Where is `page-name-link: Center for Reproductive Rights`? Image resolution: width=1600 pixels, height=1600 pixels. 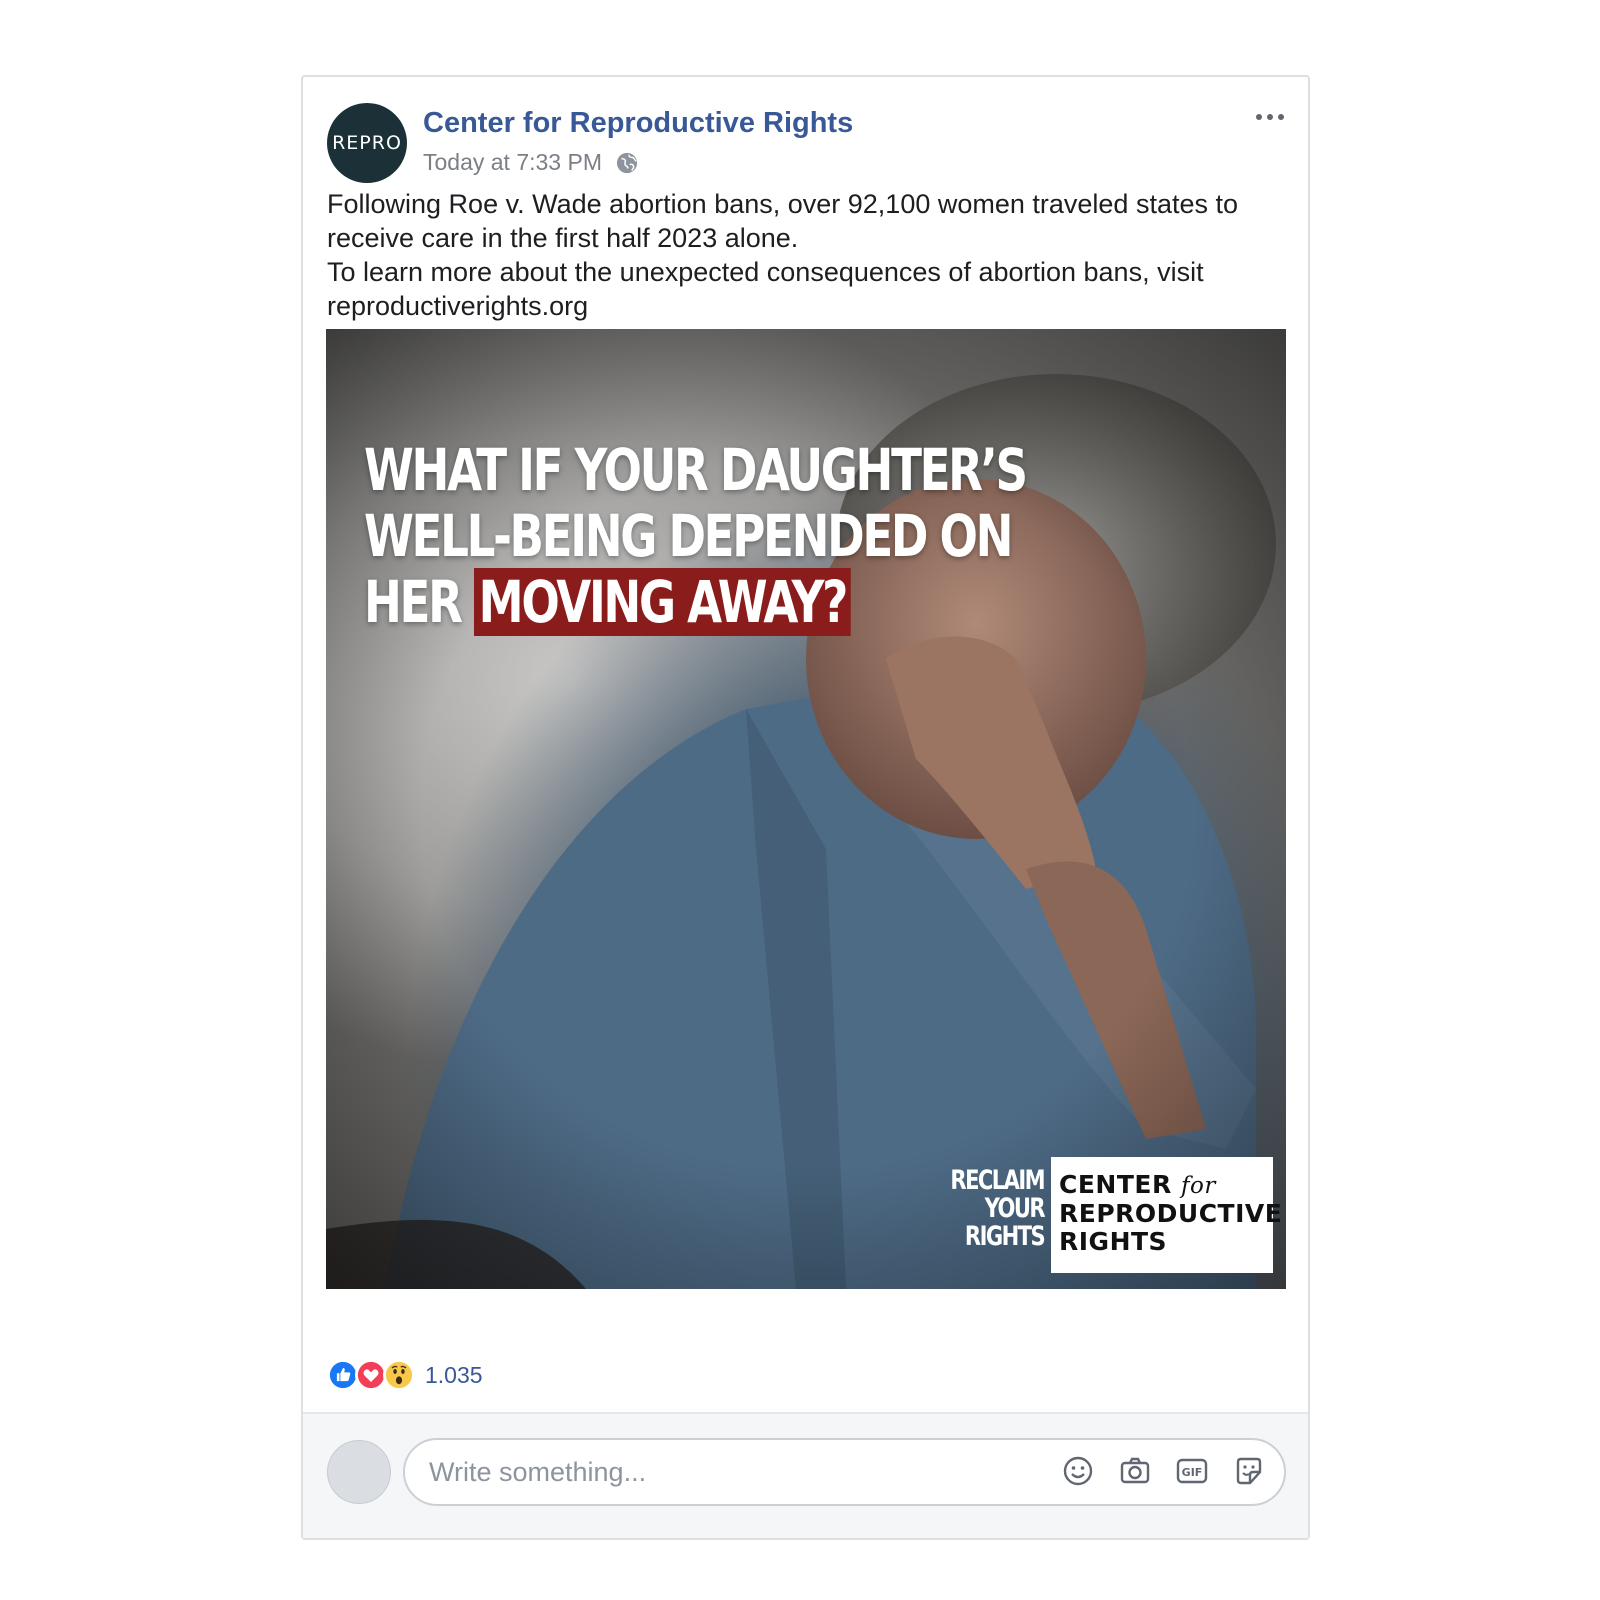 page-name-link: Center for Reproductive Rights is located at coordinates (638, 123).